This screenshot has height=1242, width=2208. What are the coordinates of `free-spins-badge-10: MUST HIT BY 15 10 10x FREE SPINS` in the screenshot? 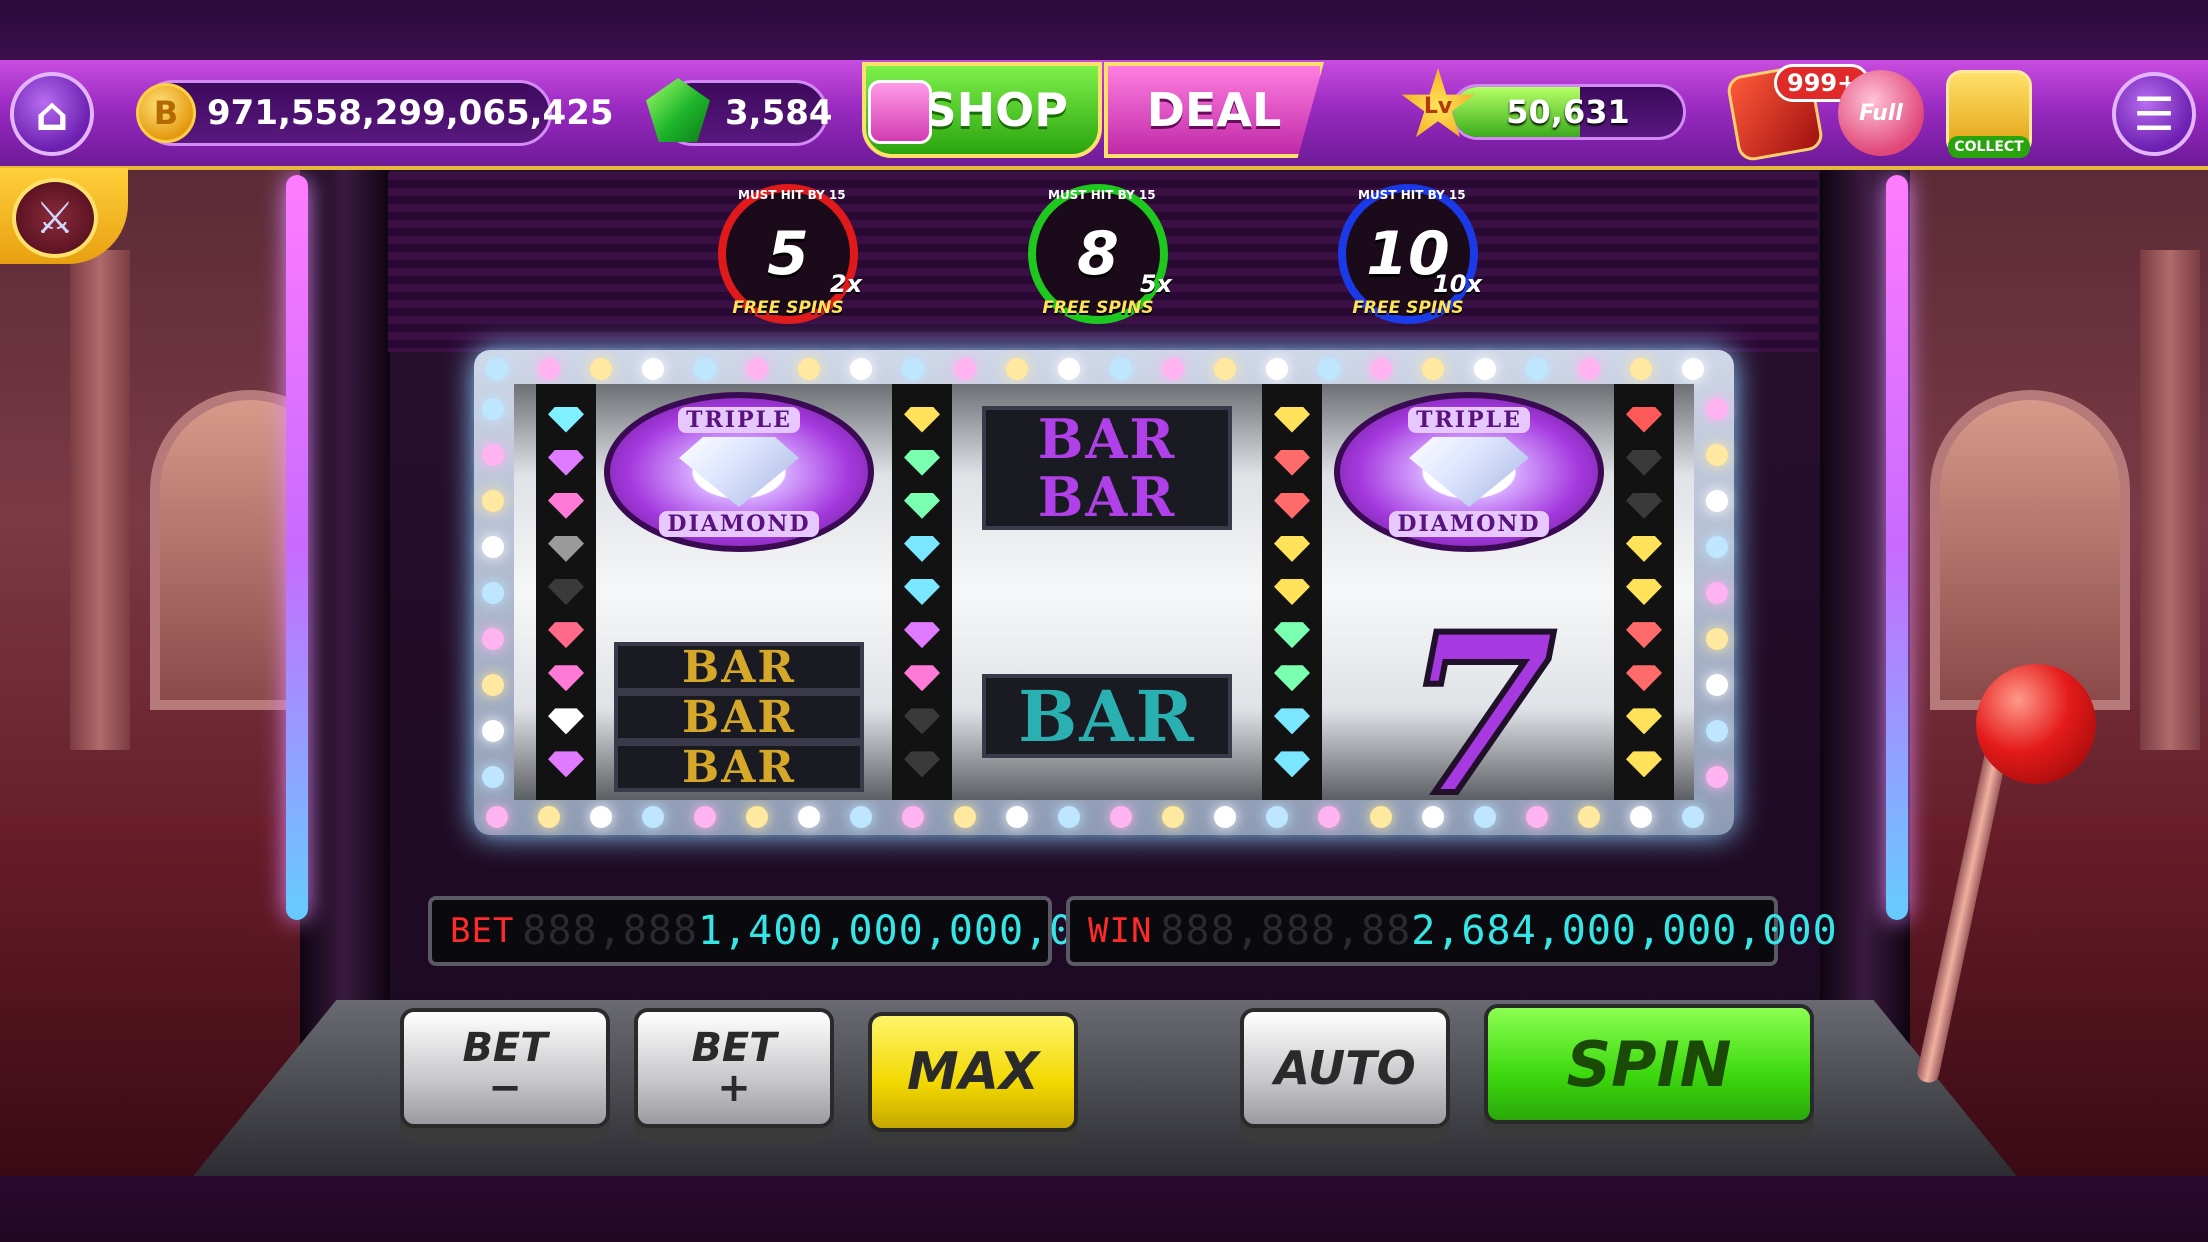 It's located at (1410, 254).